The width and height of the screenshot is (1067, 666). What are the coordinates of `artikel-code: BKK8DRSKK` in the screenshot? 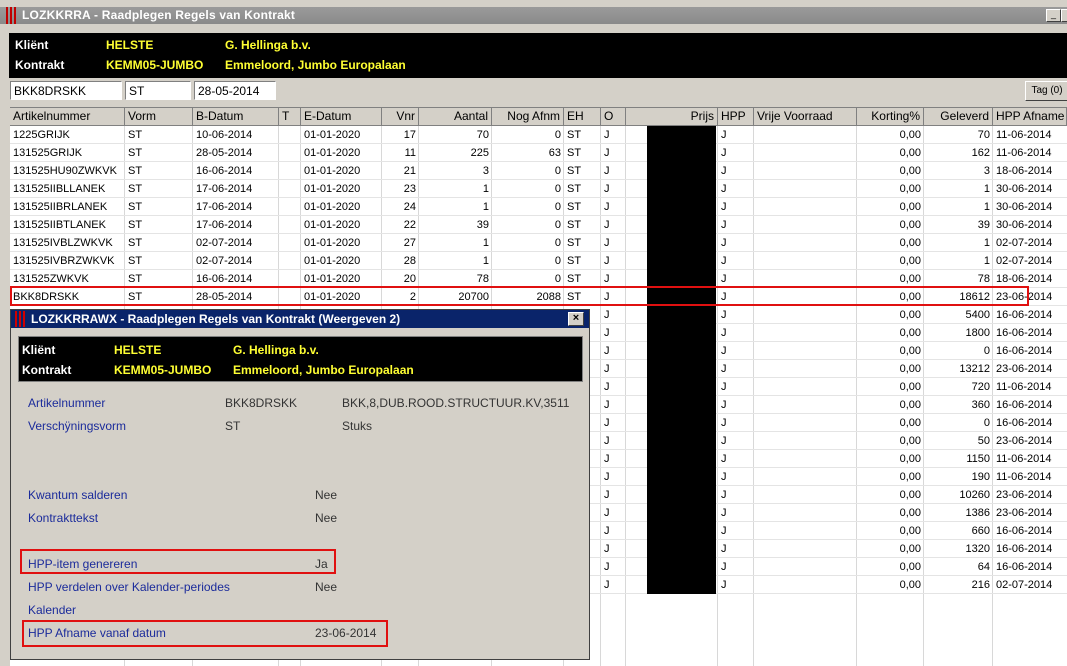 It's located at (261, 403).